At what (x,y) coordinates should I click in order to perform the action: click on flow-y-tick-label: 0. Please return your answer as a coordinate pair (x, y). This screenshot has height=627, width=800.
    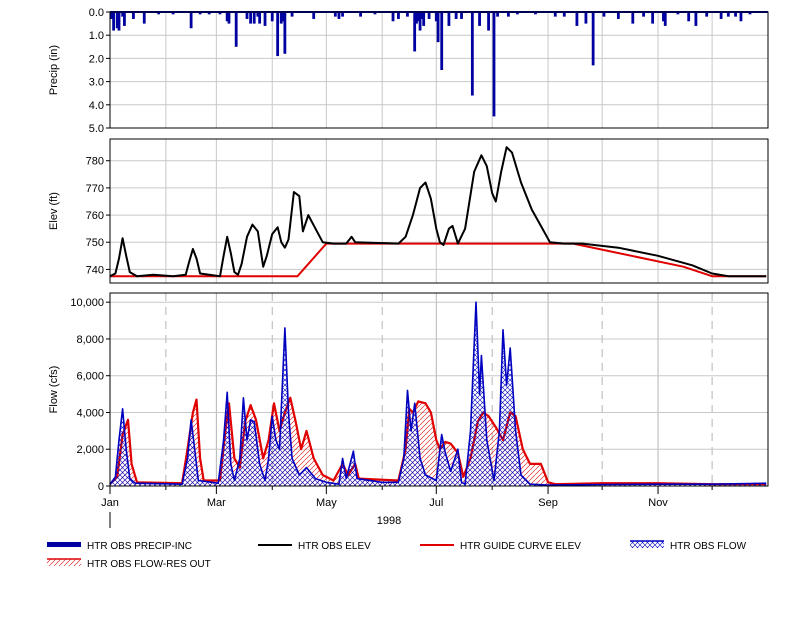
    Looking at the image, I should click on (101, 487).